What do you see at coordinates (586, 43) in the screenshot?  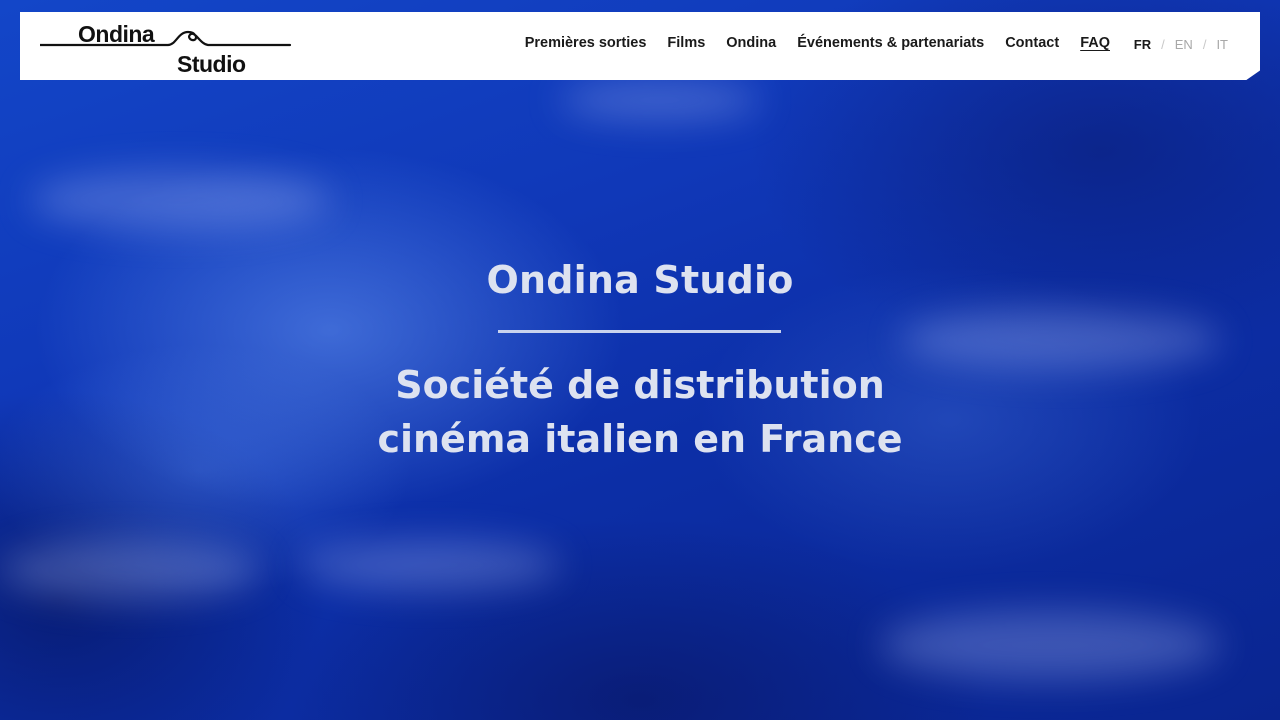 I see `nav-premieres-sorties: Premières sorties` at bounding box center [586, 43].